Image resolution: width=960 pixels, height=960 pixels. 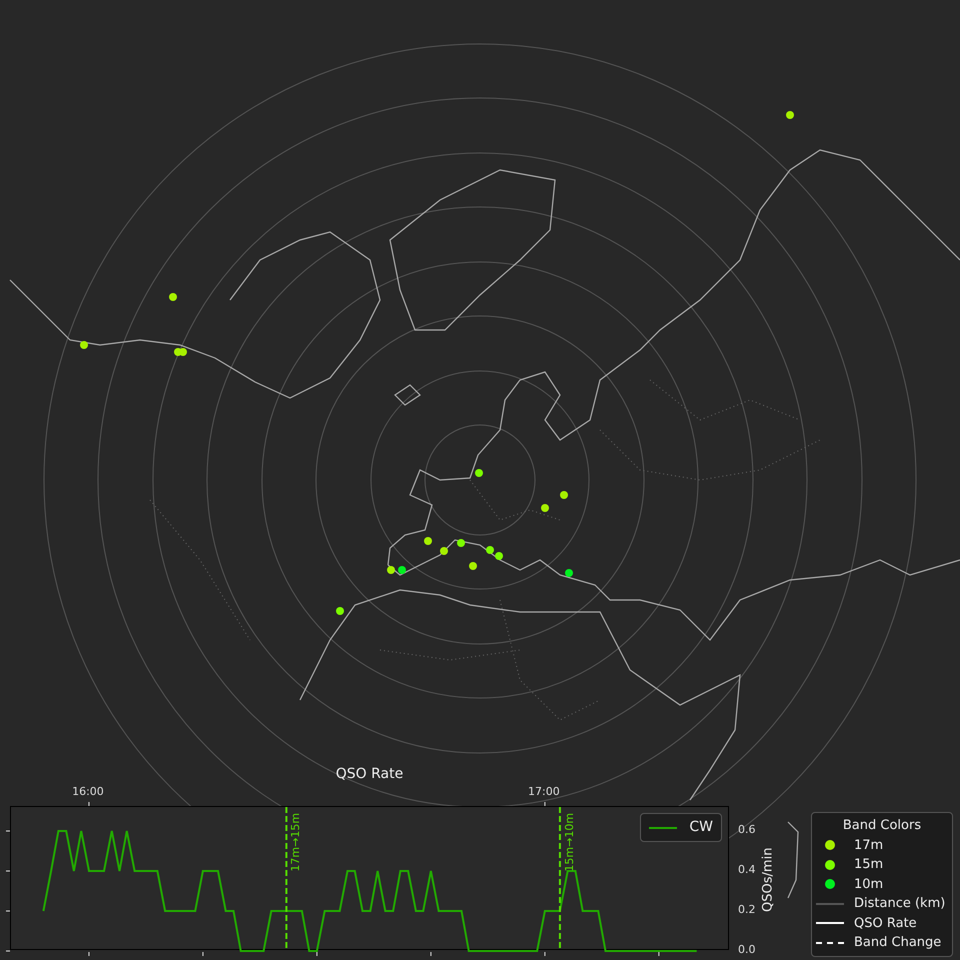 I want to click on legend-label: CW, so click(x=701, y=827).